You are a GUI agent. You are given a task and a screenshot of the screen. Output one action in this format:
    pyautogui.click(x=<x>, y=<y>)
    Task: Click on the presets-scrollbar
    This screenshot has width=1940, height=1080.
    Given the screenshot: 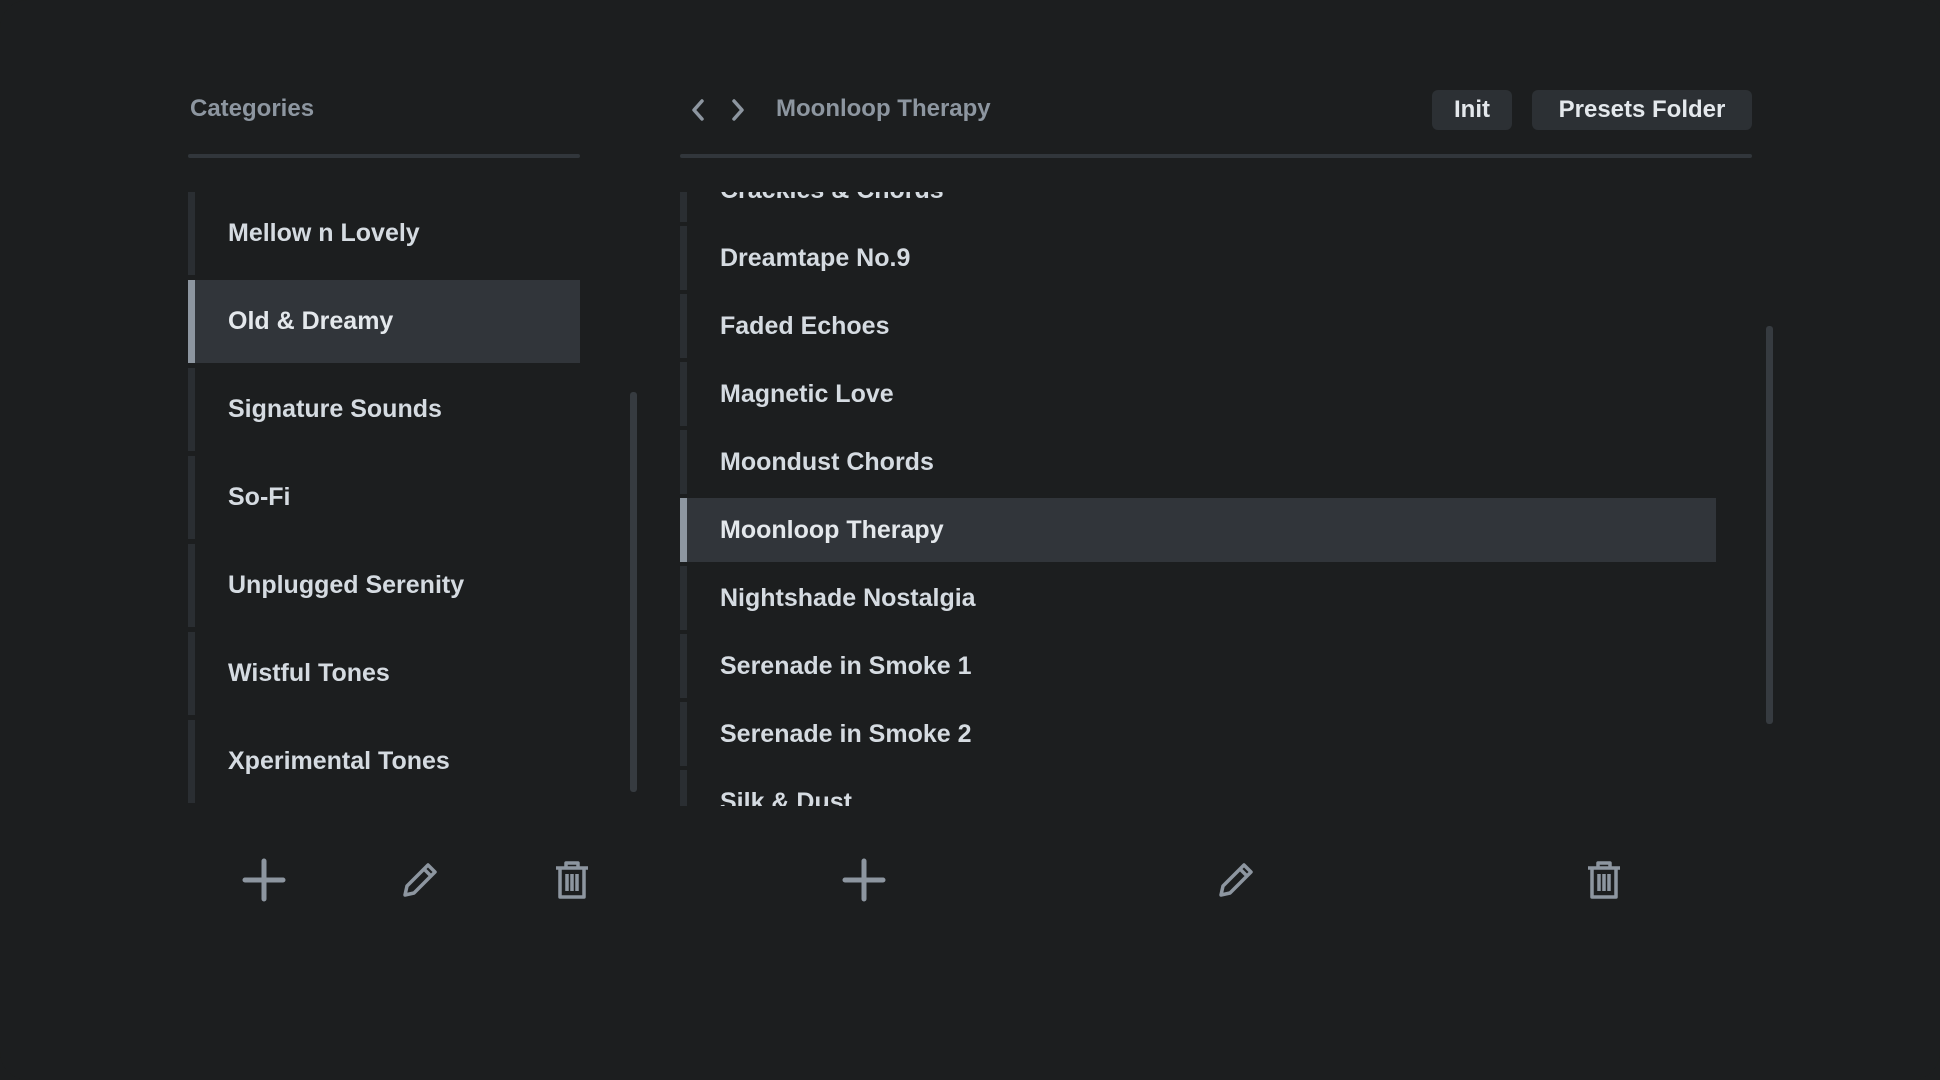 What is the action you would take?
    pyautogui.click(x=1769, y=525)
    